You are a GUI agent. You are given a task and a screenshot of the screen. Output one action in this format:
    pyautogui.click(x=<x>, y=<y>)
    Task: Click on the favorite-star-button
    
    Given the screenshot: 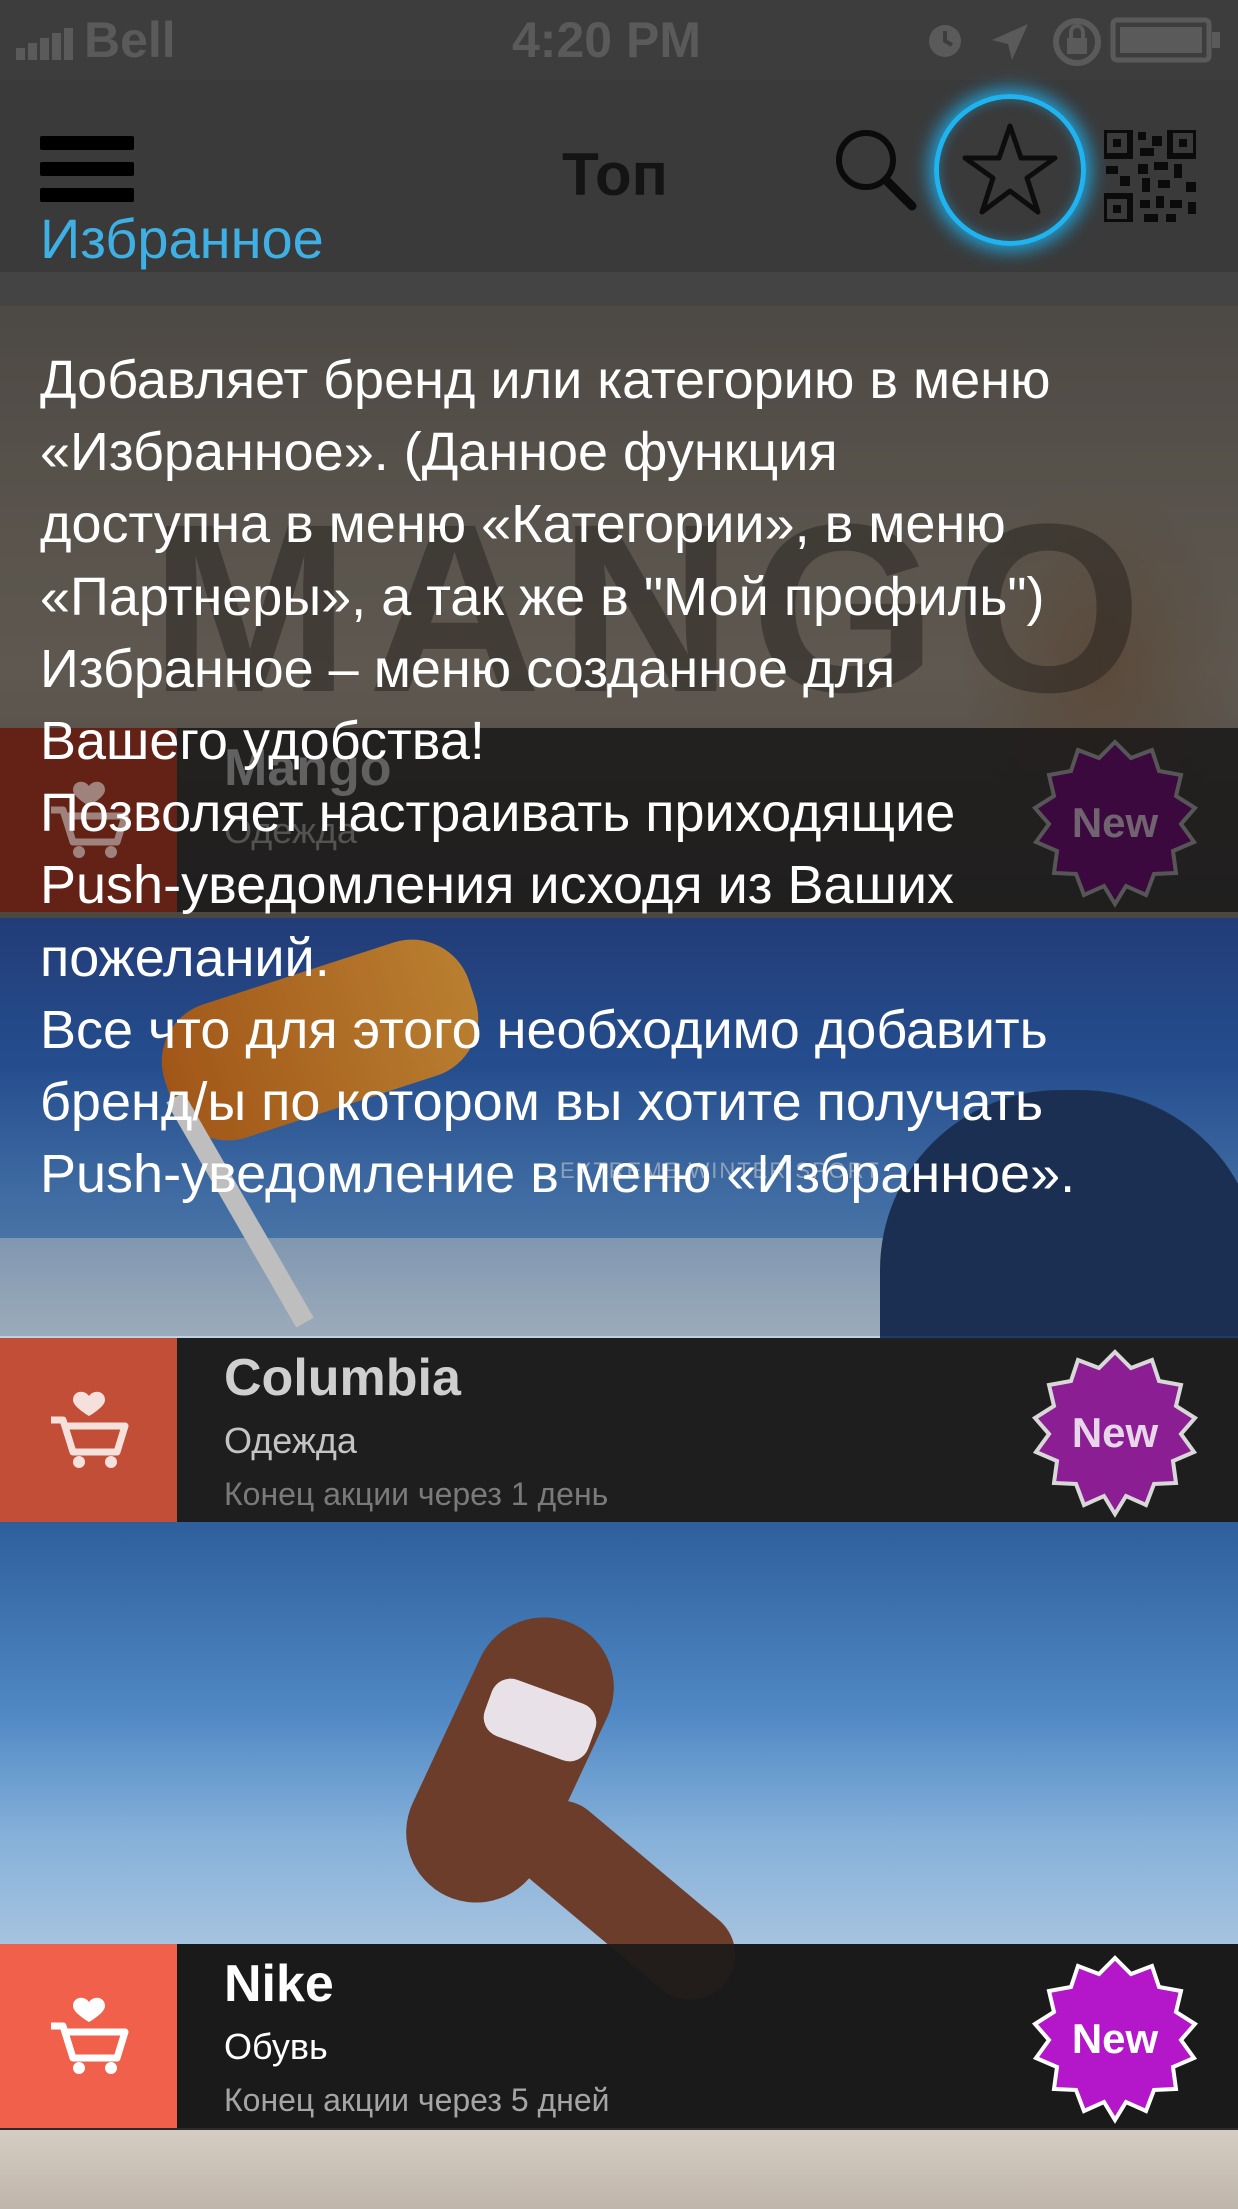 What is the action you would take?
    pyautogui.click(x=1010, y=170)
    